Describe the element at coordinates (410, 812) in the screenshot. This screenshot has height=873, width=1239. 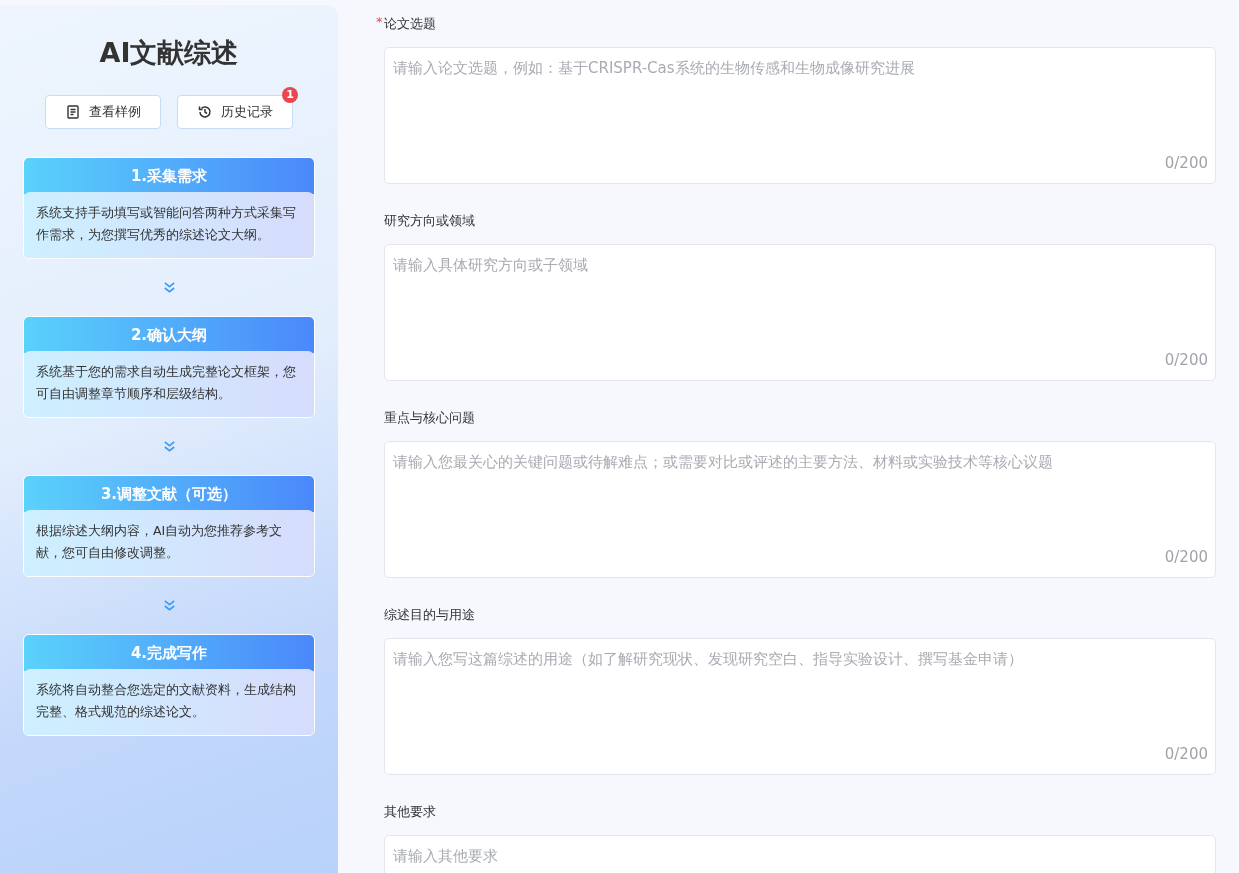
I see `field-label: 其他要求` at that location.